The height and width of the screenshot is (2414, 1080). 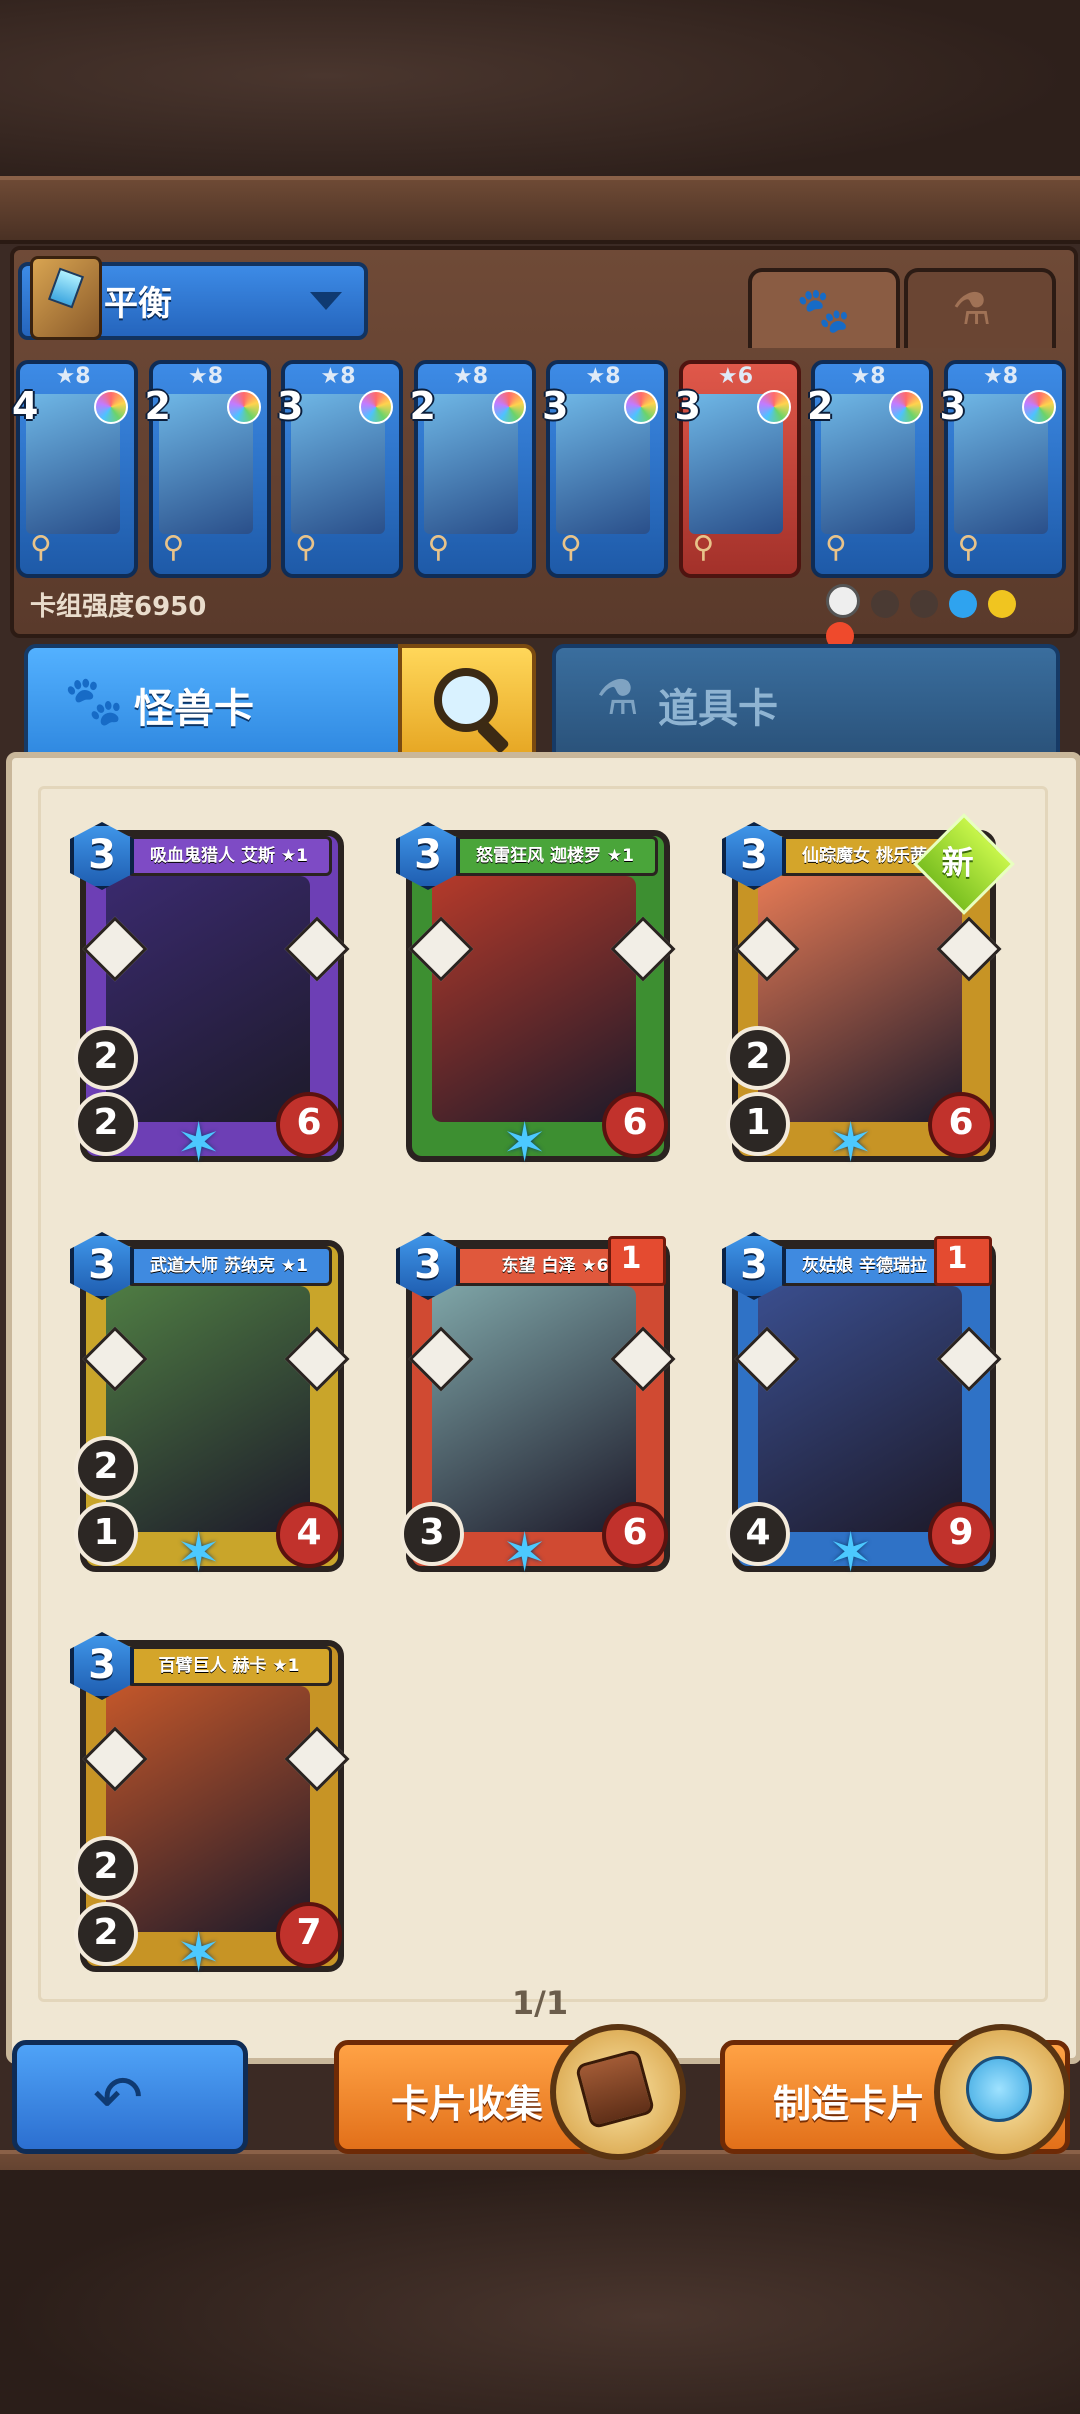 I want to click on tab-item-cards: ⚗ 道具卡, so click(x=806, y=702).